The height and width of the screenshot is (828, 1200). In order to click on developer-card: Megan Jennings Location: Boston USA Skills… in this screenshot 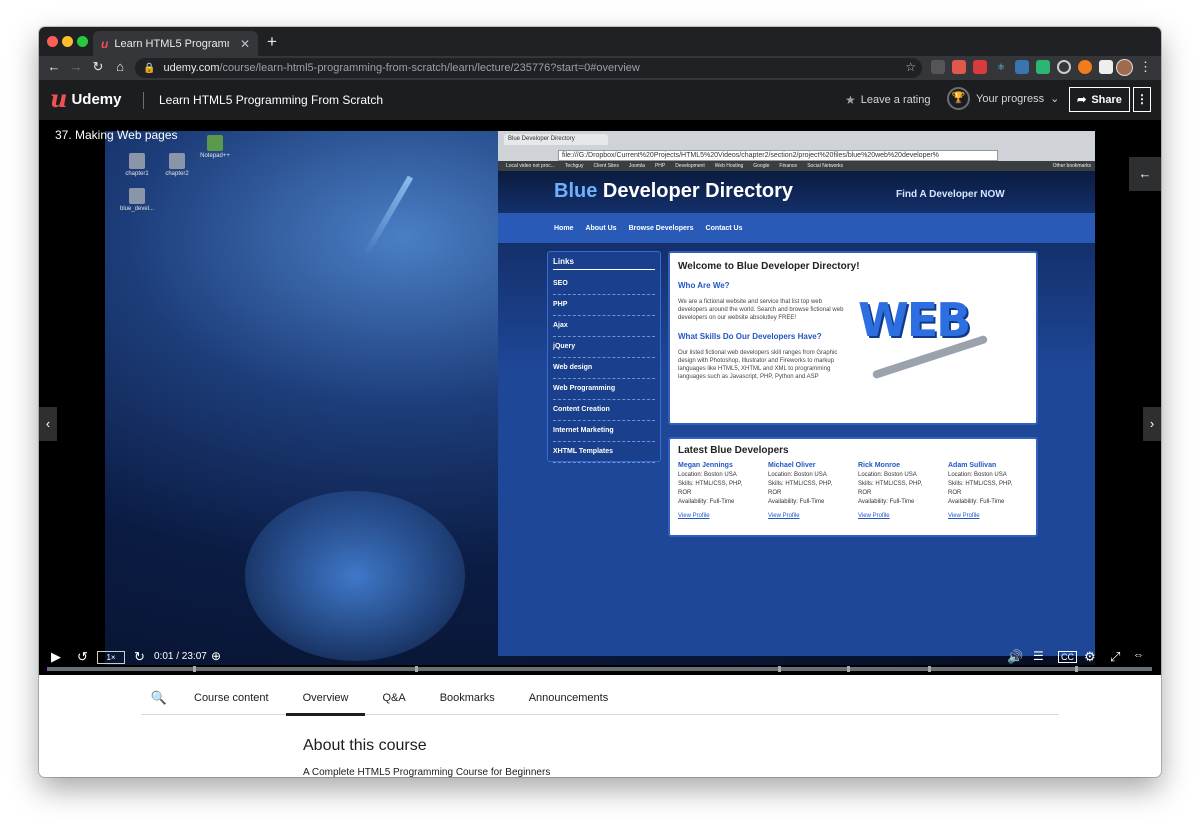, I will do `click(710, 490)`.